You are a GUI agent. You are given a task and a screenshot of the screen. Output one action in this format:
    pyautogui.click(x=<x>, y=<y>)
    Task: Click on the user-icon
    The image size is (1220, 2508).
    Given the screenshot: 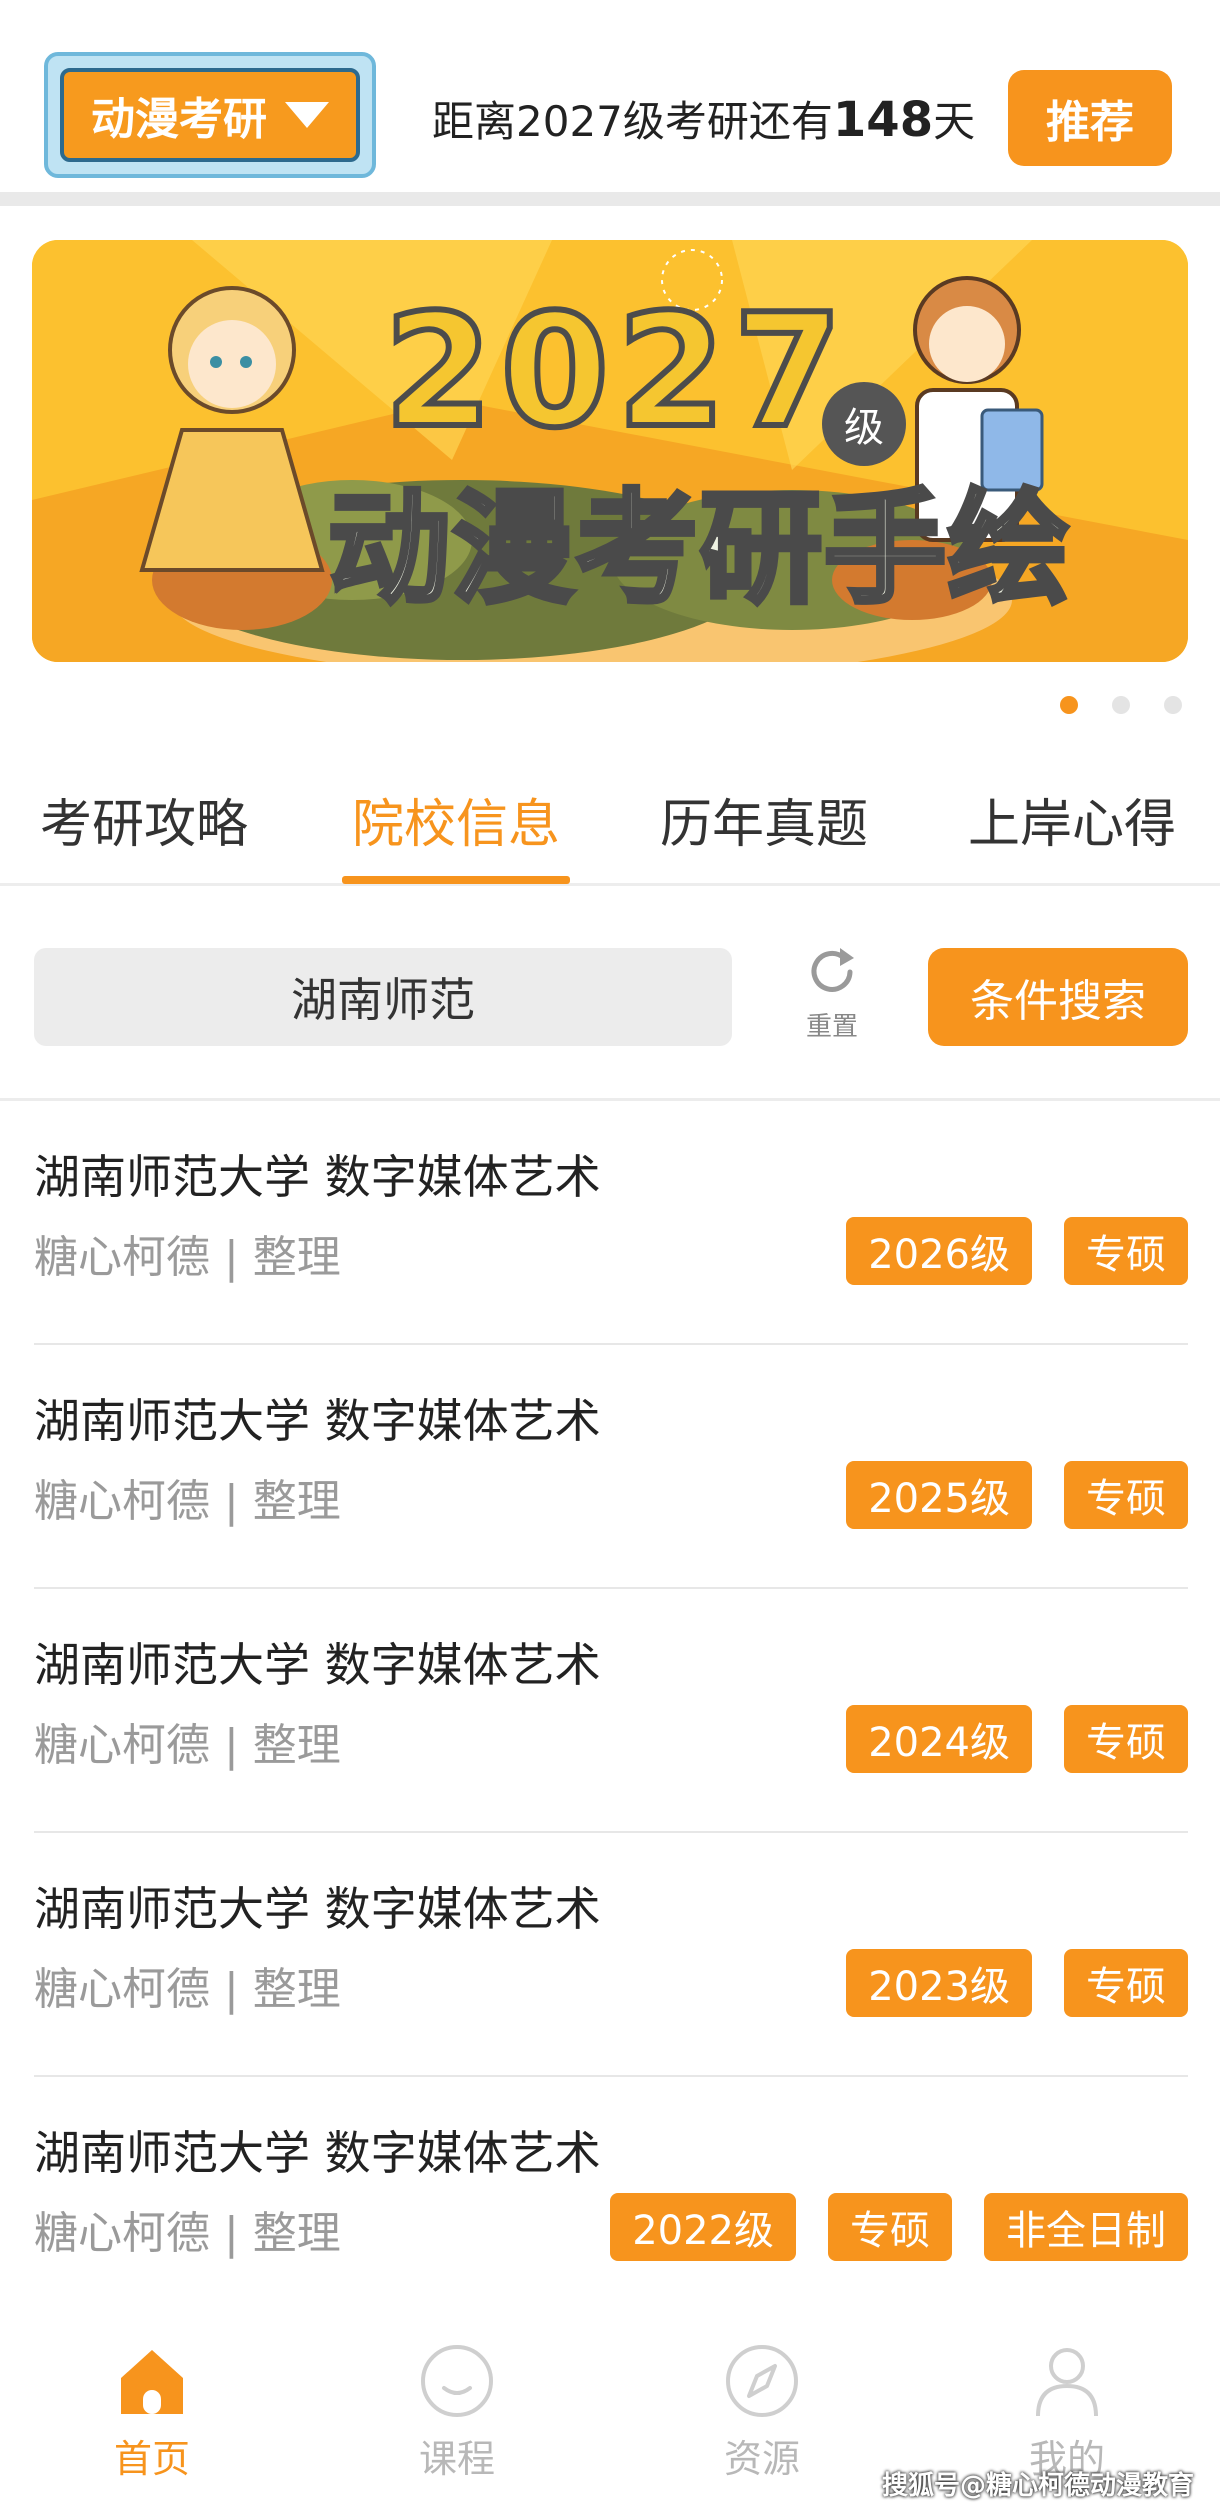 What is the action you would take?
    pyautogui.click(x=1067, y=2382)
    